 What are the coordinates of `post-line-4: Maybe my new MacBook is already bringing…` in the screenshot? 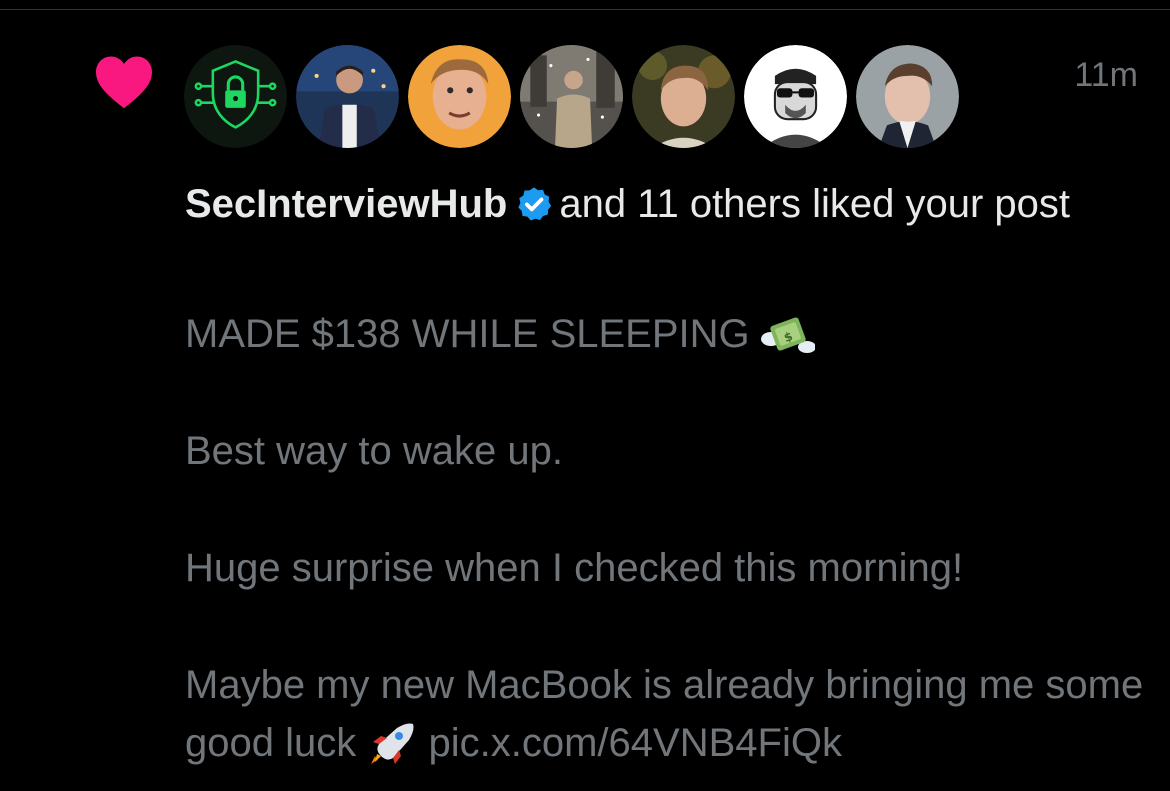 It's located at (665, 714).